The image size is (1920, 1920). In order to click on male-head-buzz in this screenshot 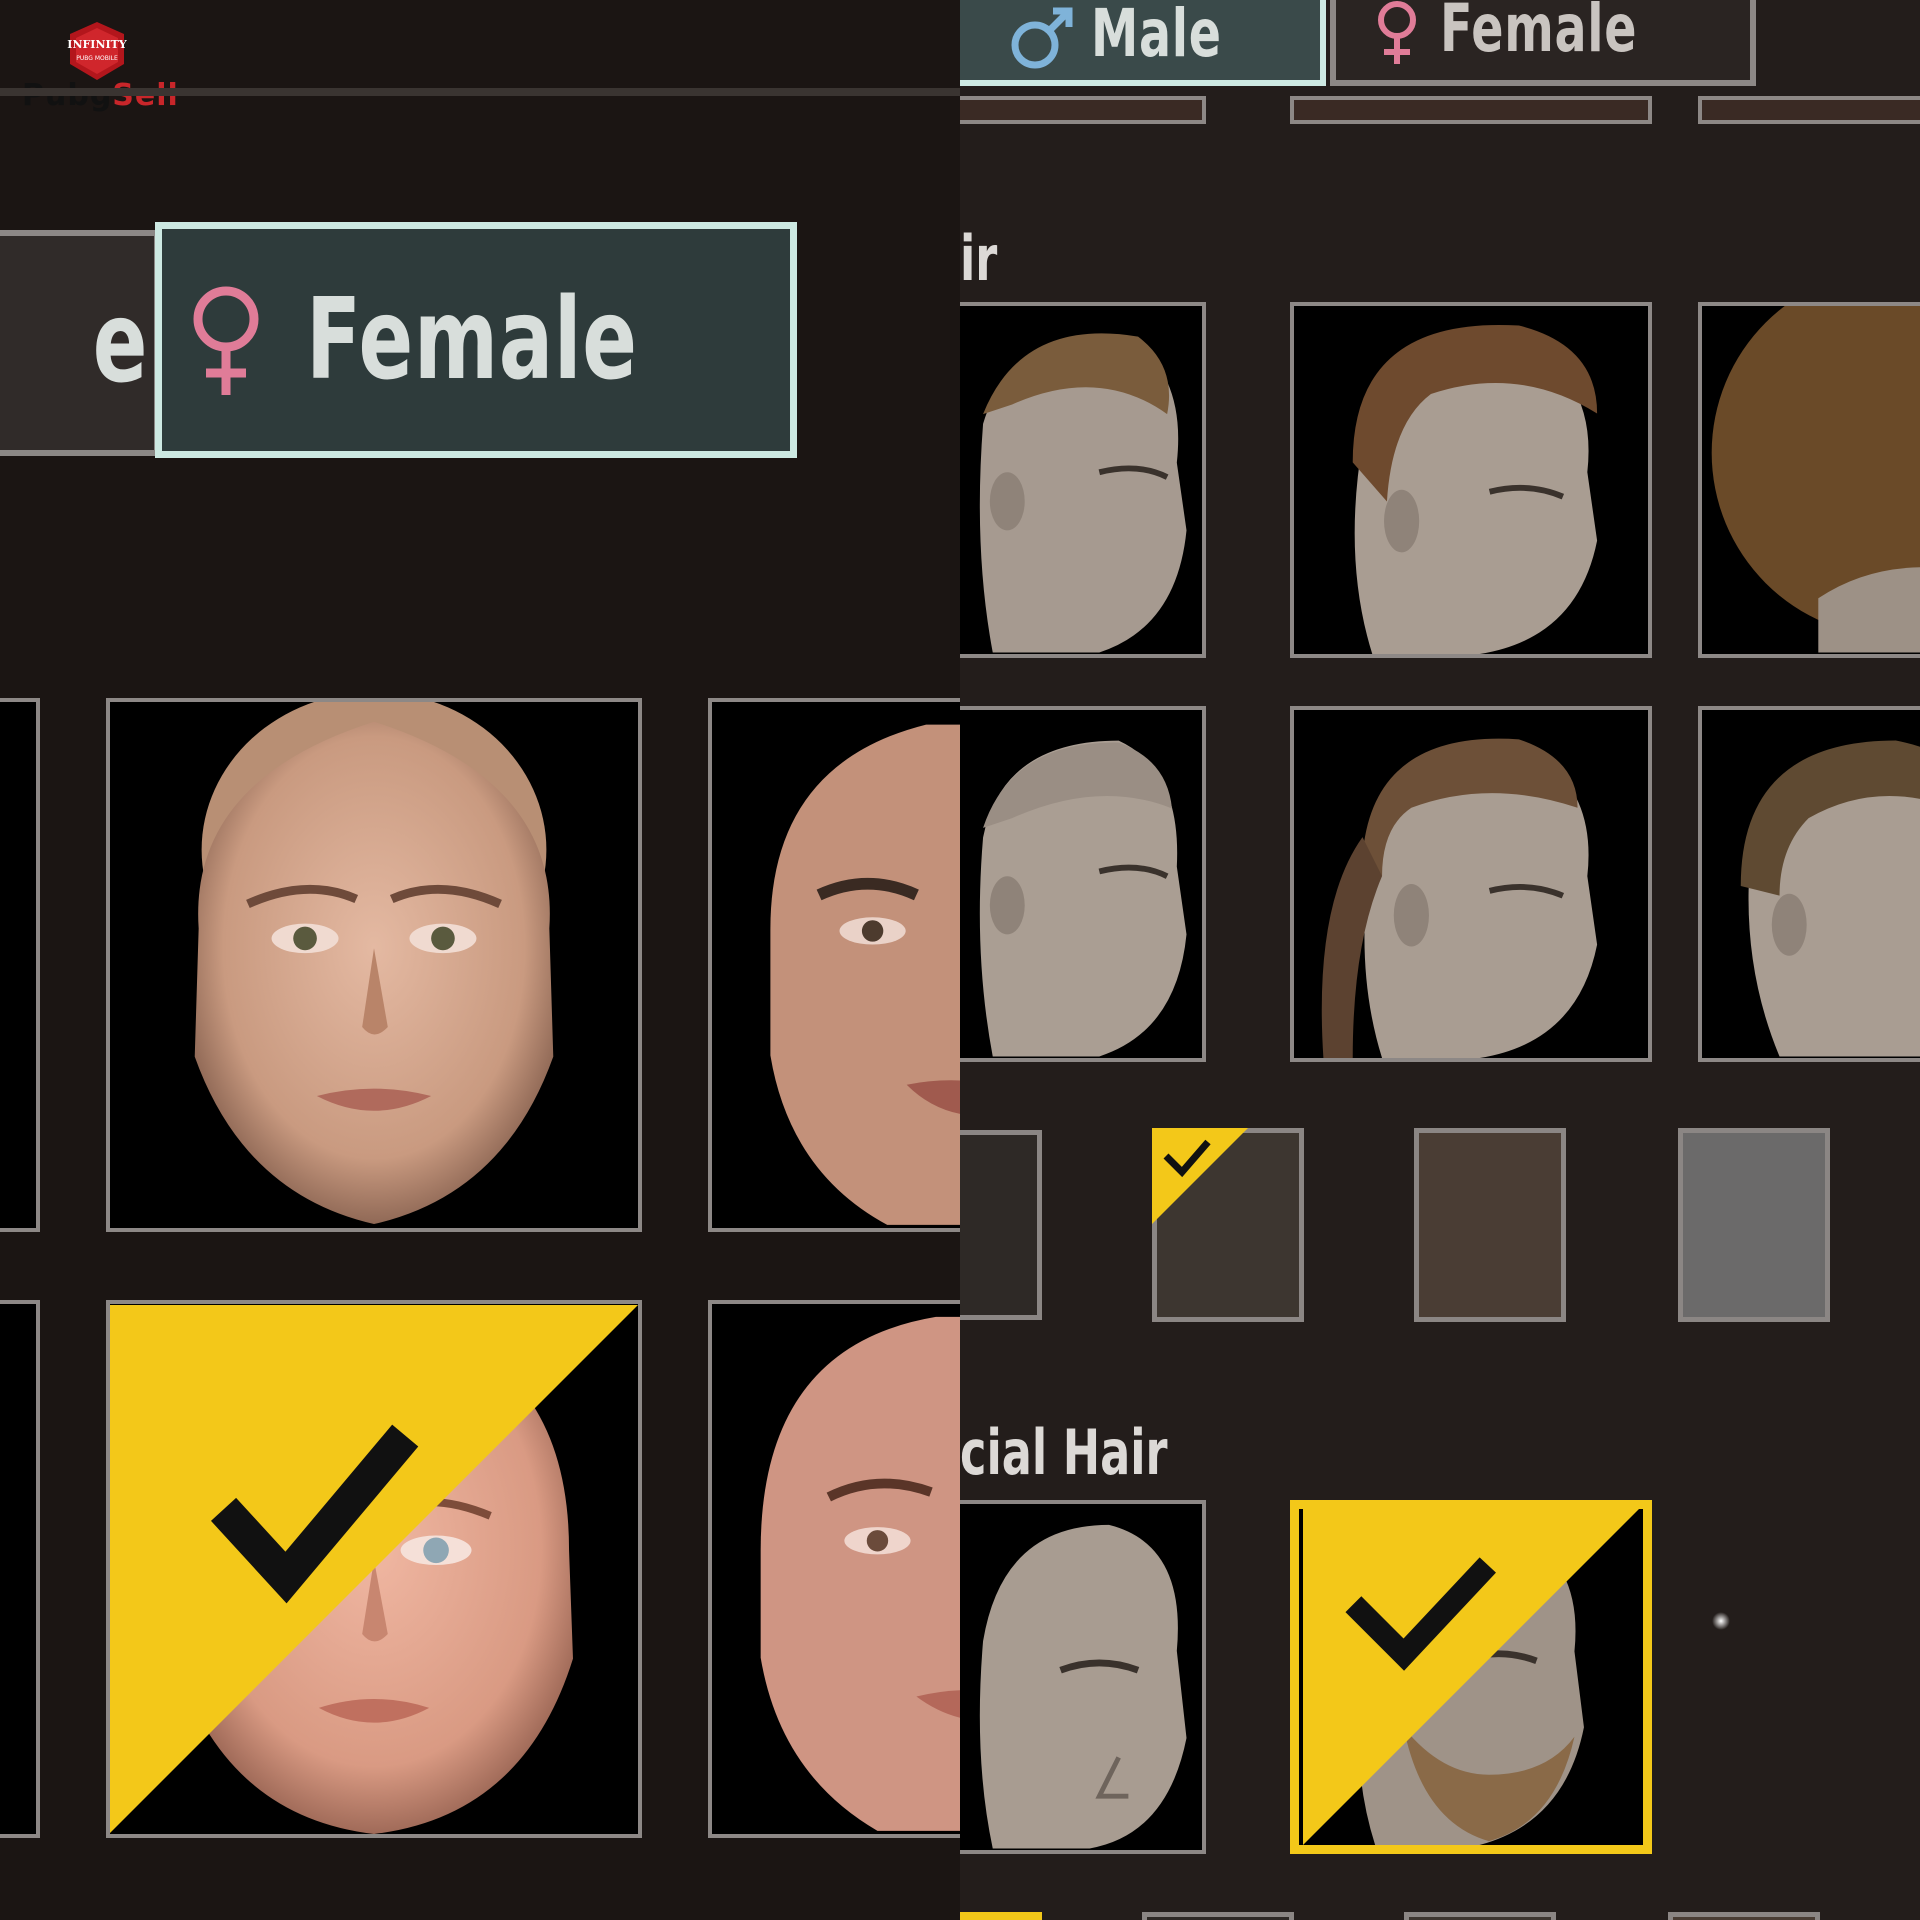, I will do `click(1083, 898)`.